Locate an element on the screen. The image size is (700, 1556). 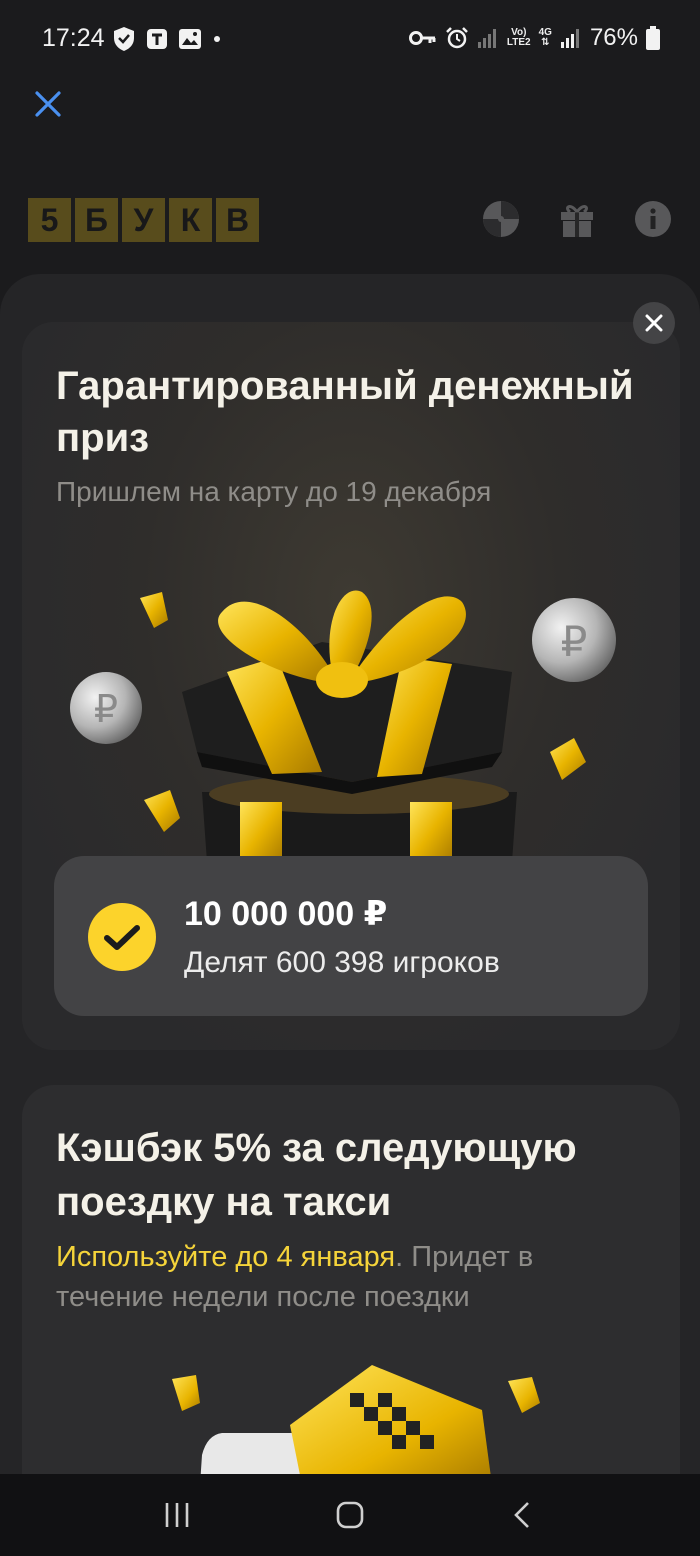
home-icon is located at coordinates (350, 1515).